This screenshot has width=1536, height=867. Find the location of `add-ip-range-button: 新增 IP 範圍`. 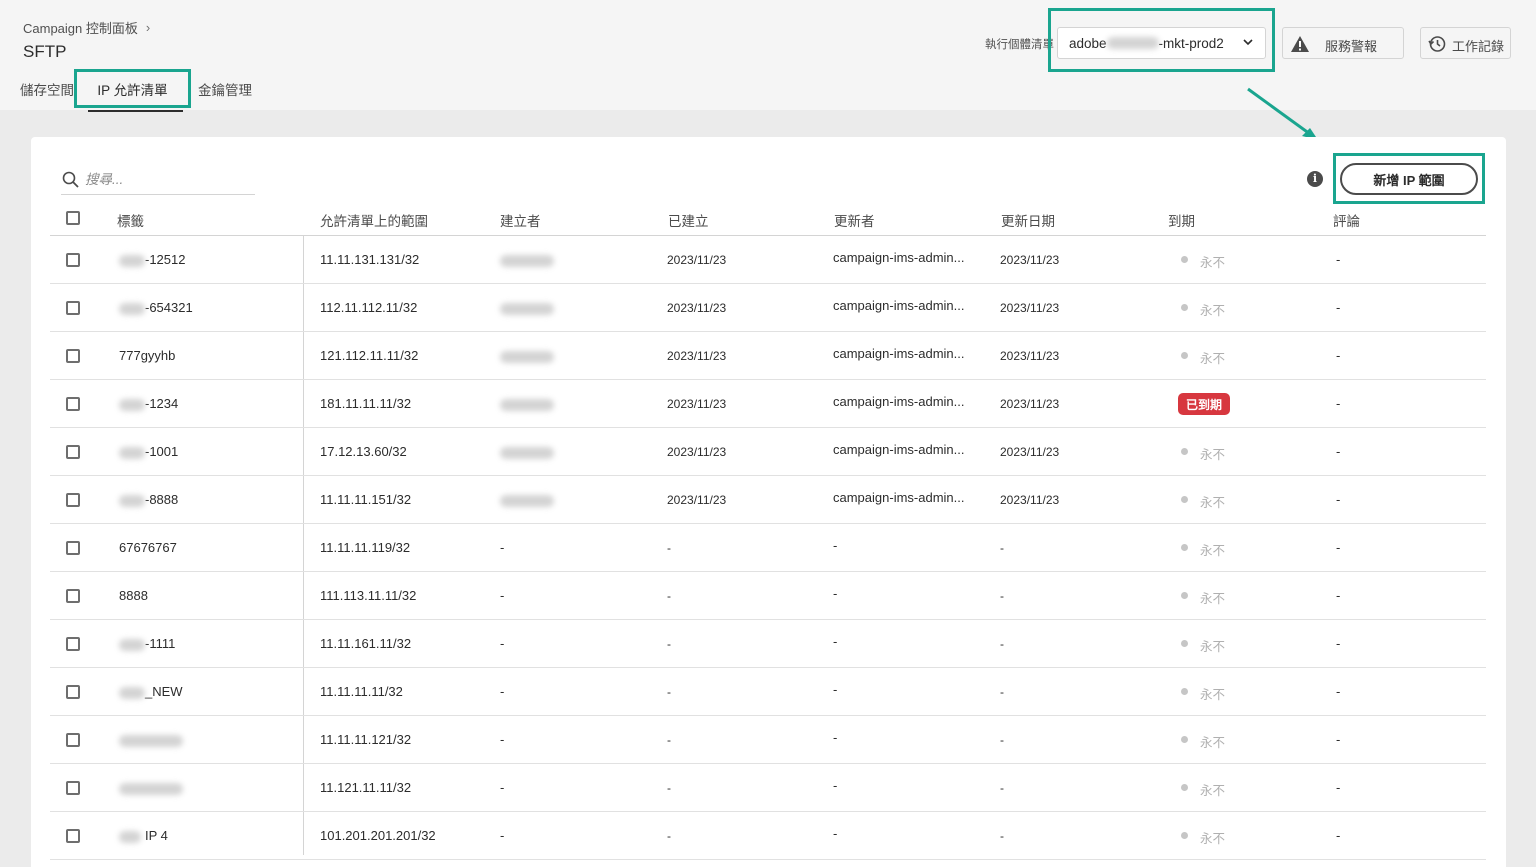

add-ip-range-button: 新增 IP 範圍 is located at coordinates (1409, 179).